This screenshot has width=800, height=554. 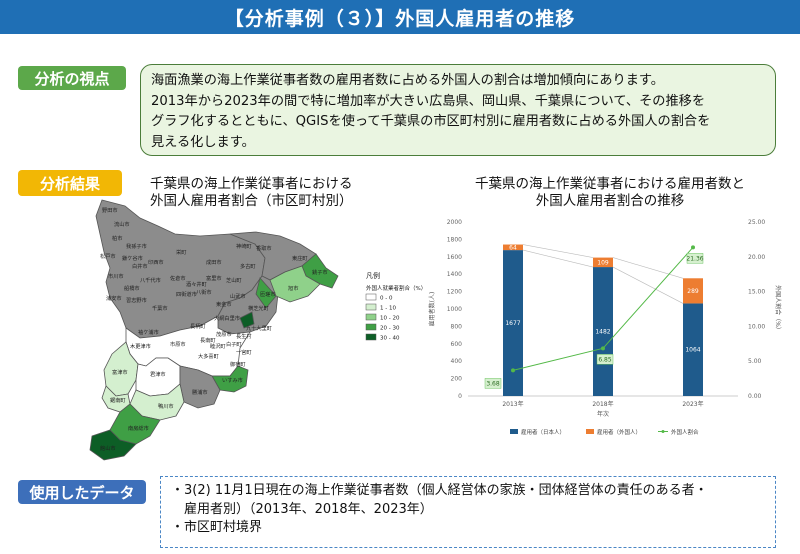 I want to click on y2-axis-label: 外国人割合（%）, so click(x=778, y=309).